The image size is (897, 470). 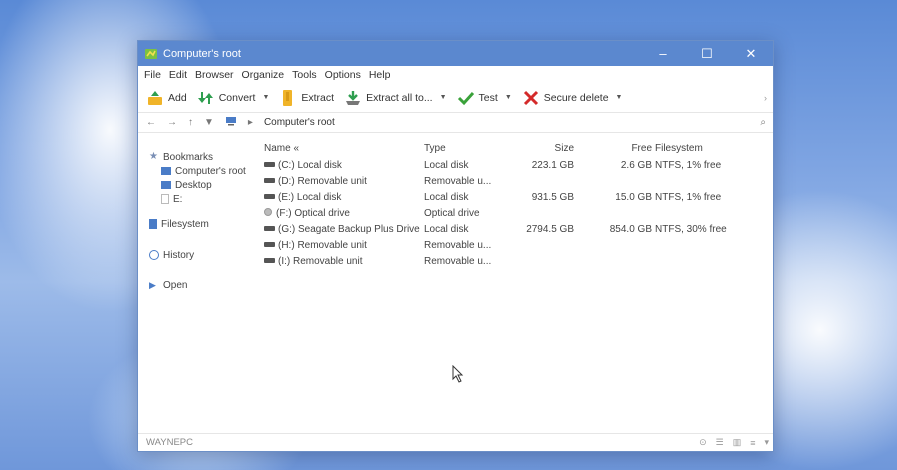 What do you see at coordinates (636, 165) in the screenshot?
I see `row-free: 2.6 GB` at bounding box center [636, 165].